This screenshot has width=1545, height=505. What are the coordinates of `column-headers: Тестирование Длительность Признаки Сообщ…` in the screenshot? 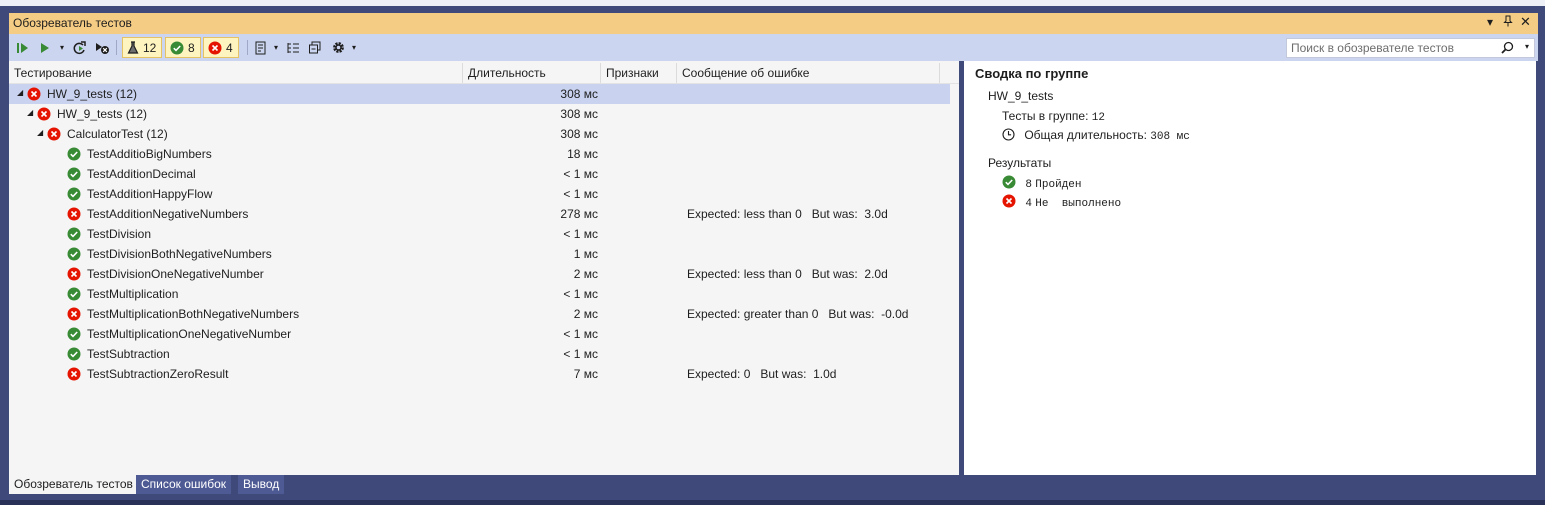 It's located at (484, 73).